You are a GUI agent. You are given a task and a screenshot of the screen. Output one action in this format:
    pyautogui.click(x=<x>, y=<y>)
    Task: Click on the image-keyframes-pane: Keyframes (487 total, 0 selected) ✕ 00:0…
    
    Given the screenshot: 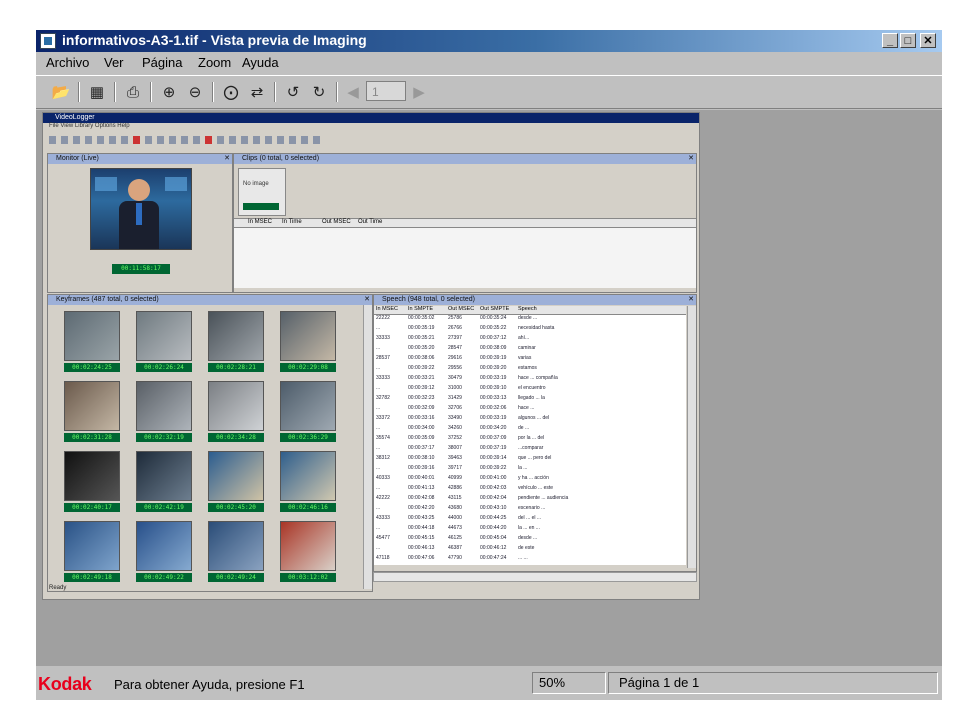 What is the action you would take?
    pyautogui.click(x=210, y=443)
    